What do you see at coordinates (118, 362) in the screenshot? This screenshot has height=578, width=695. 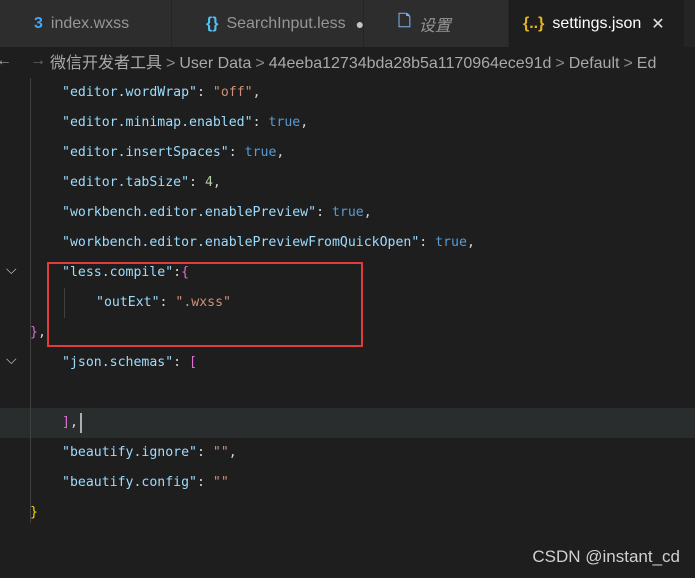 I see `code-token: "json.schemas"` at bounding box center [118, 362].